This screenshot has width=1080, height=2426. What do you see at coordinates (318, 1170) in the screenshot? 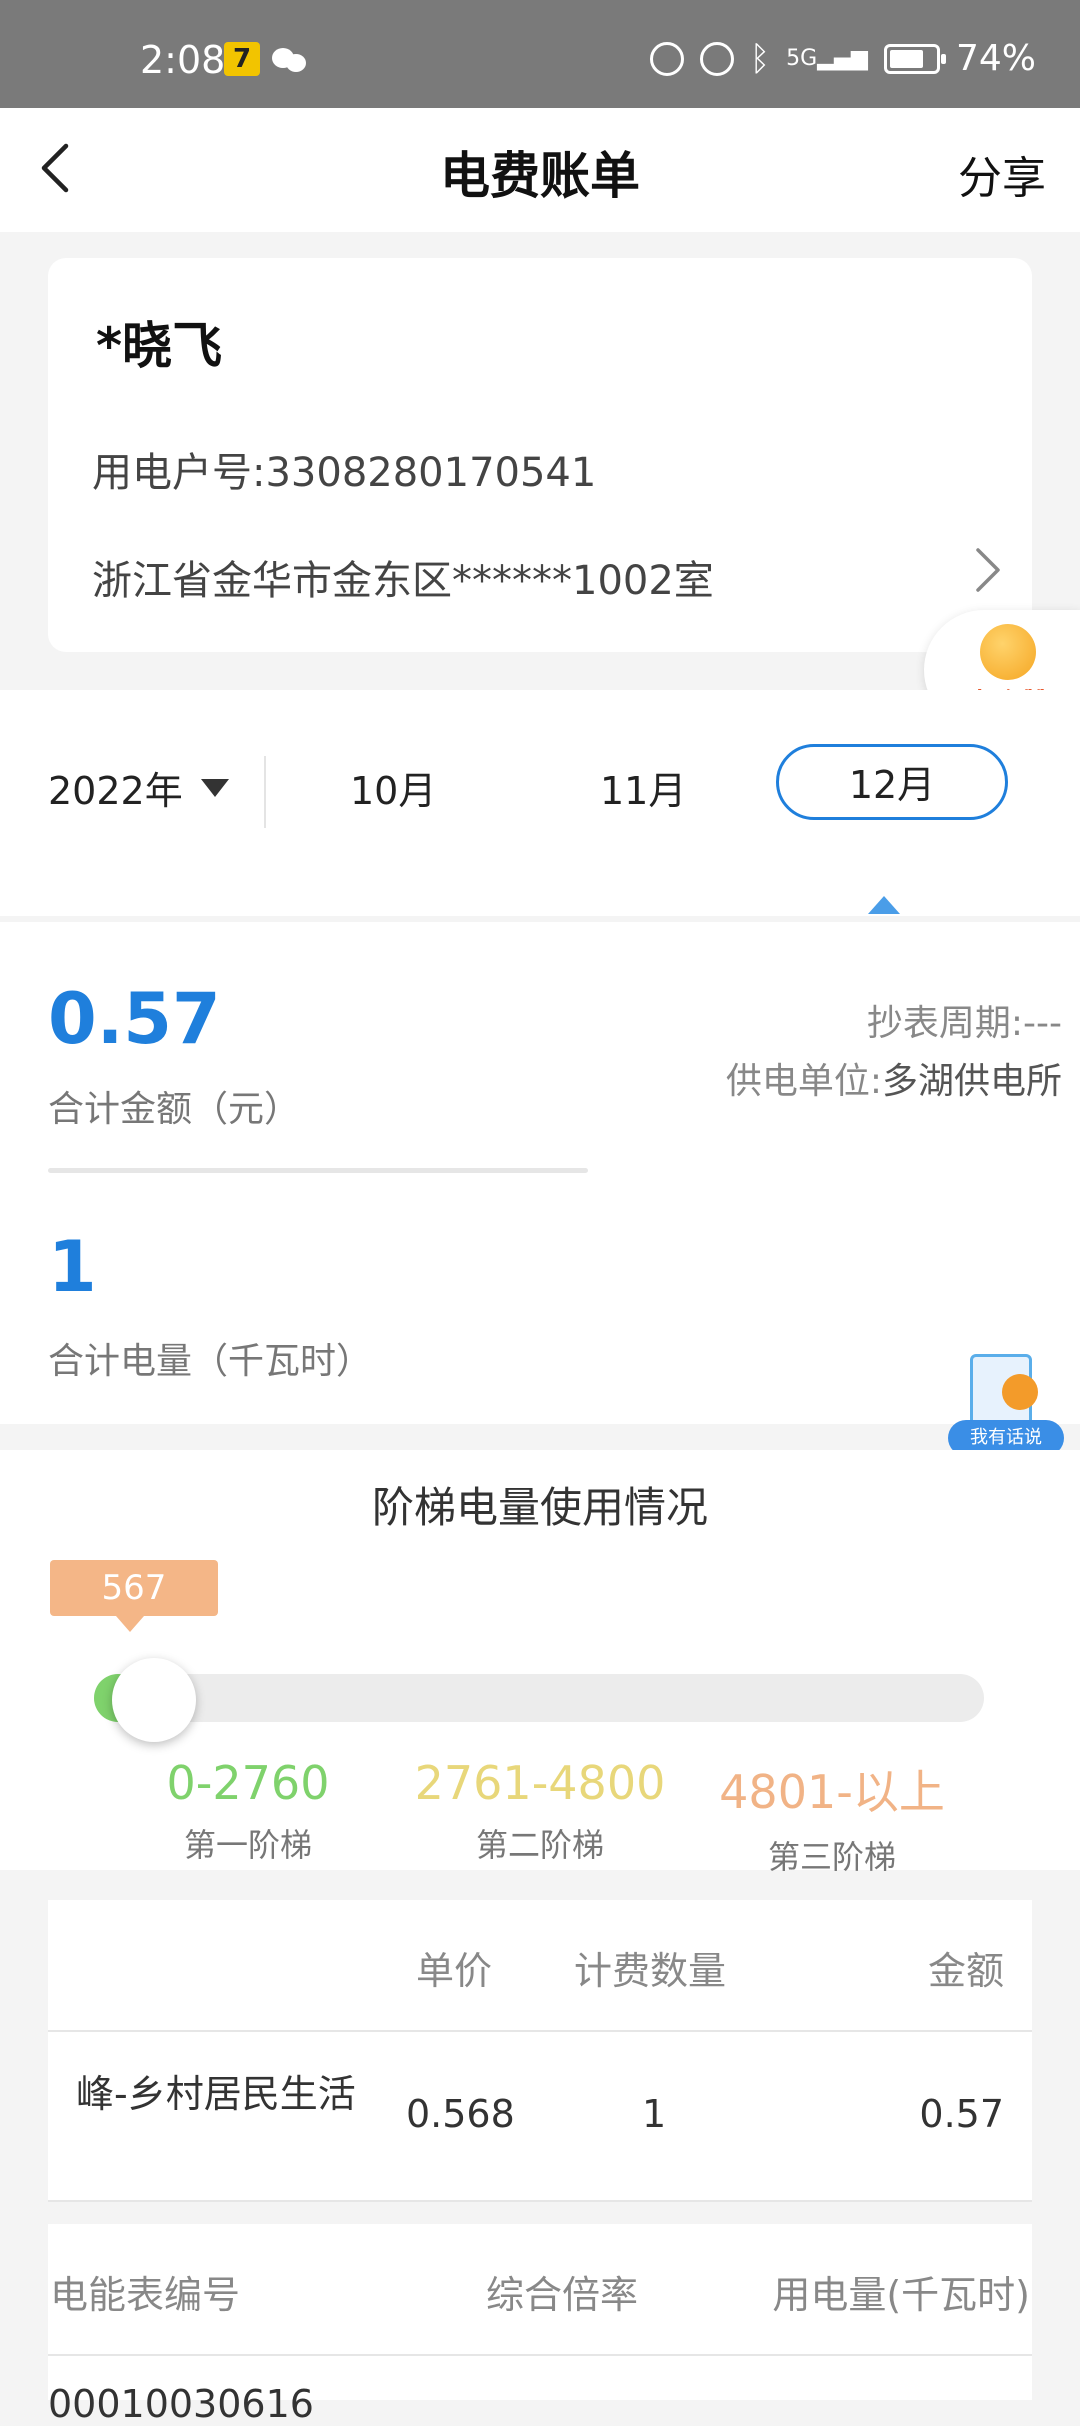
I see `summary-divider` at bounding box center [318, 1170].